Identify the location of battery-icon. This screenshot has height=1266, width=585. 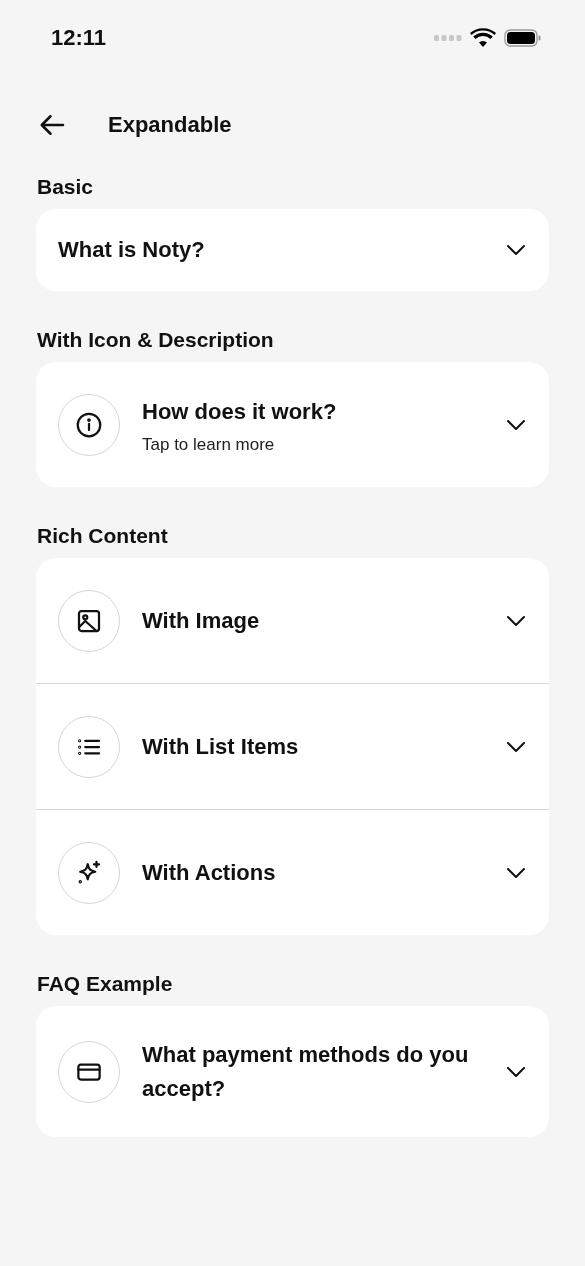
(522, 37).